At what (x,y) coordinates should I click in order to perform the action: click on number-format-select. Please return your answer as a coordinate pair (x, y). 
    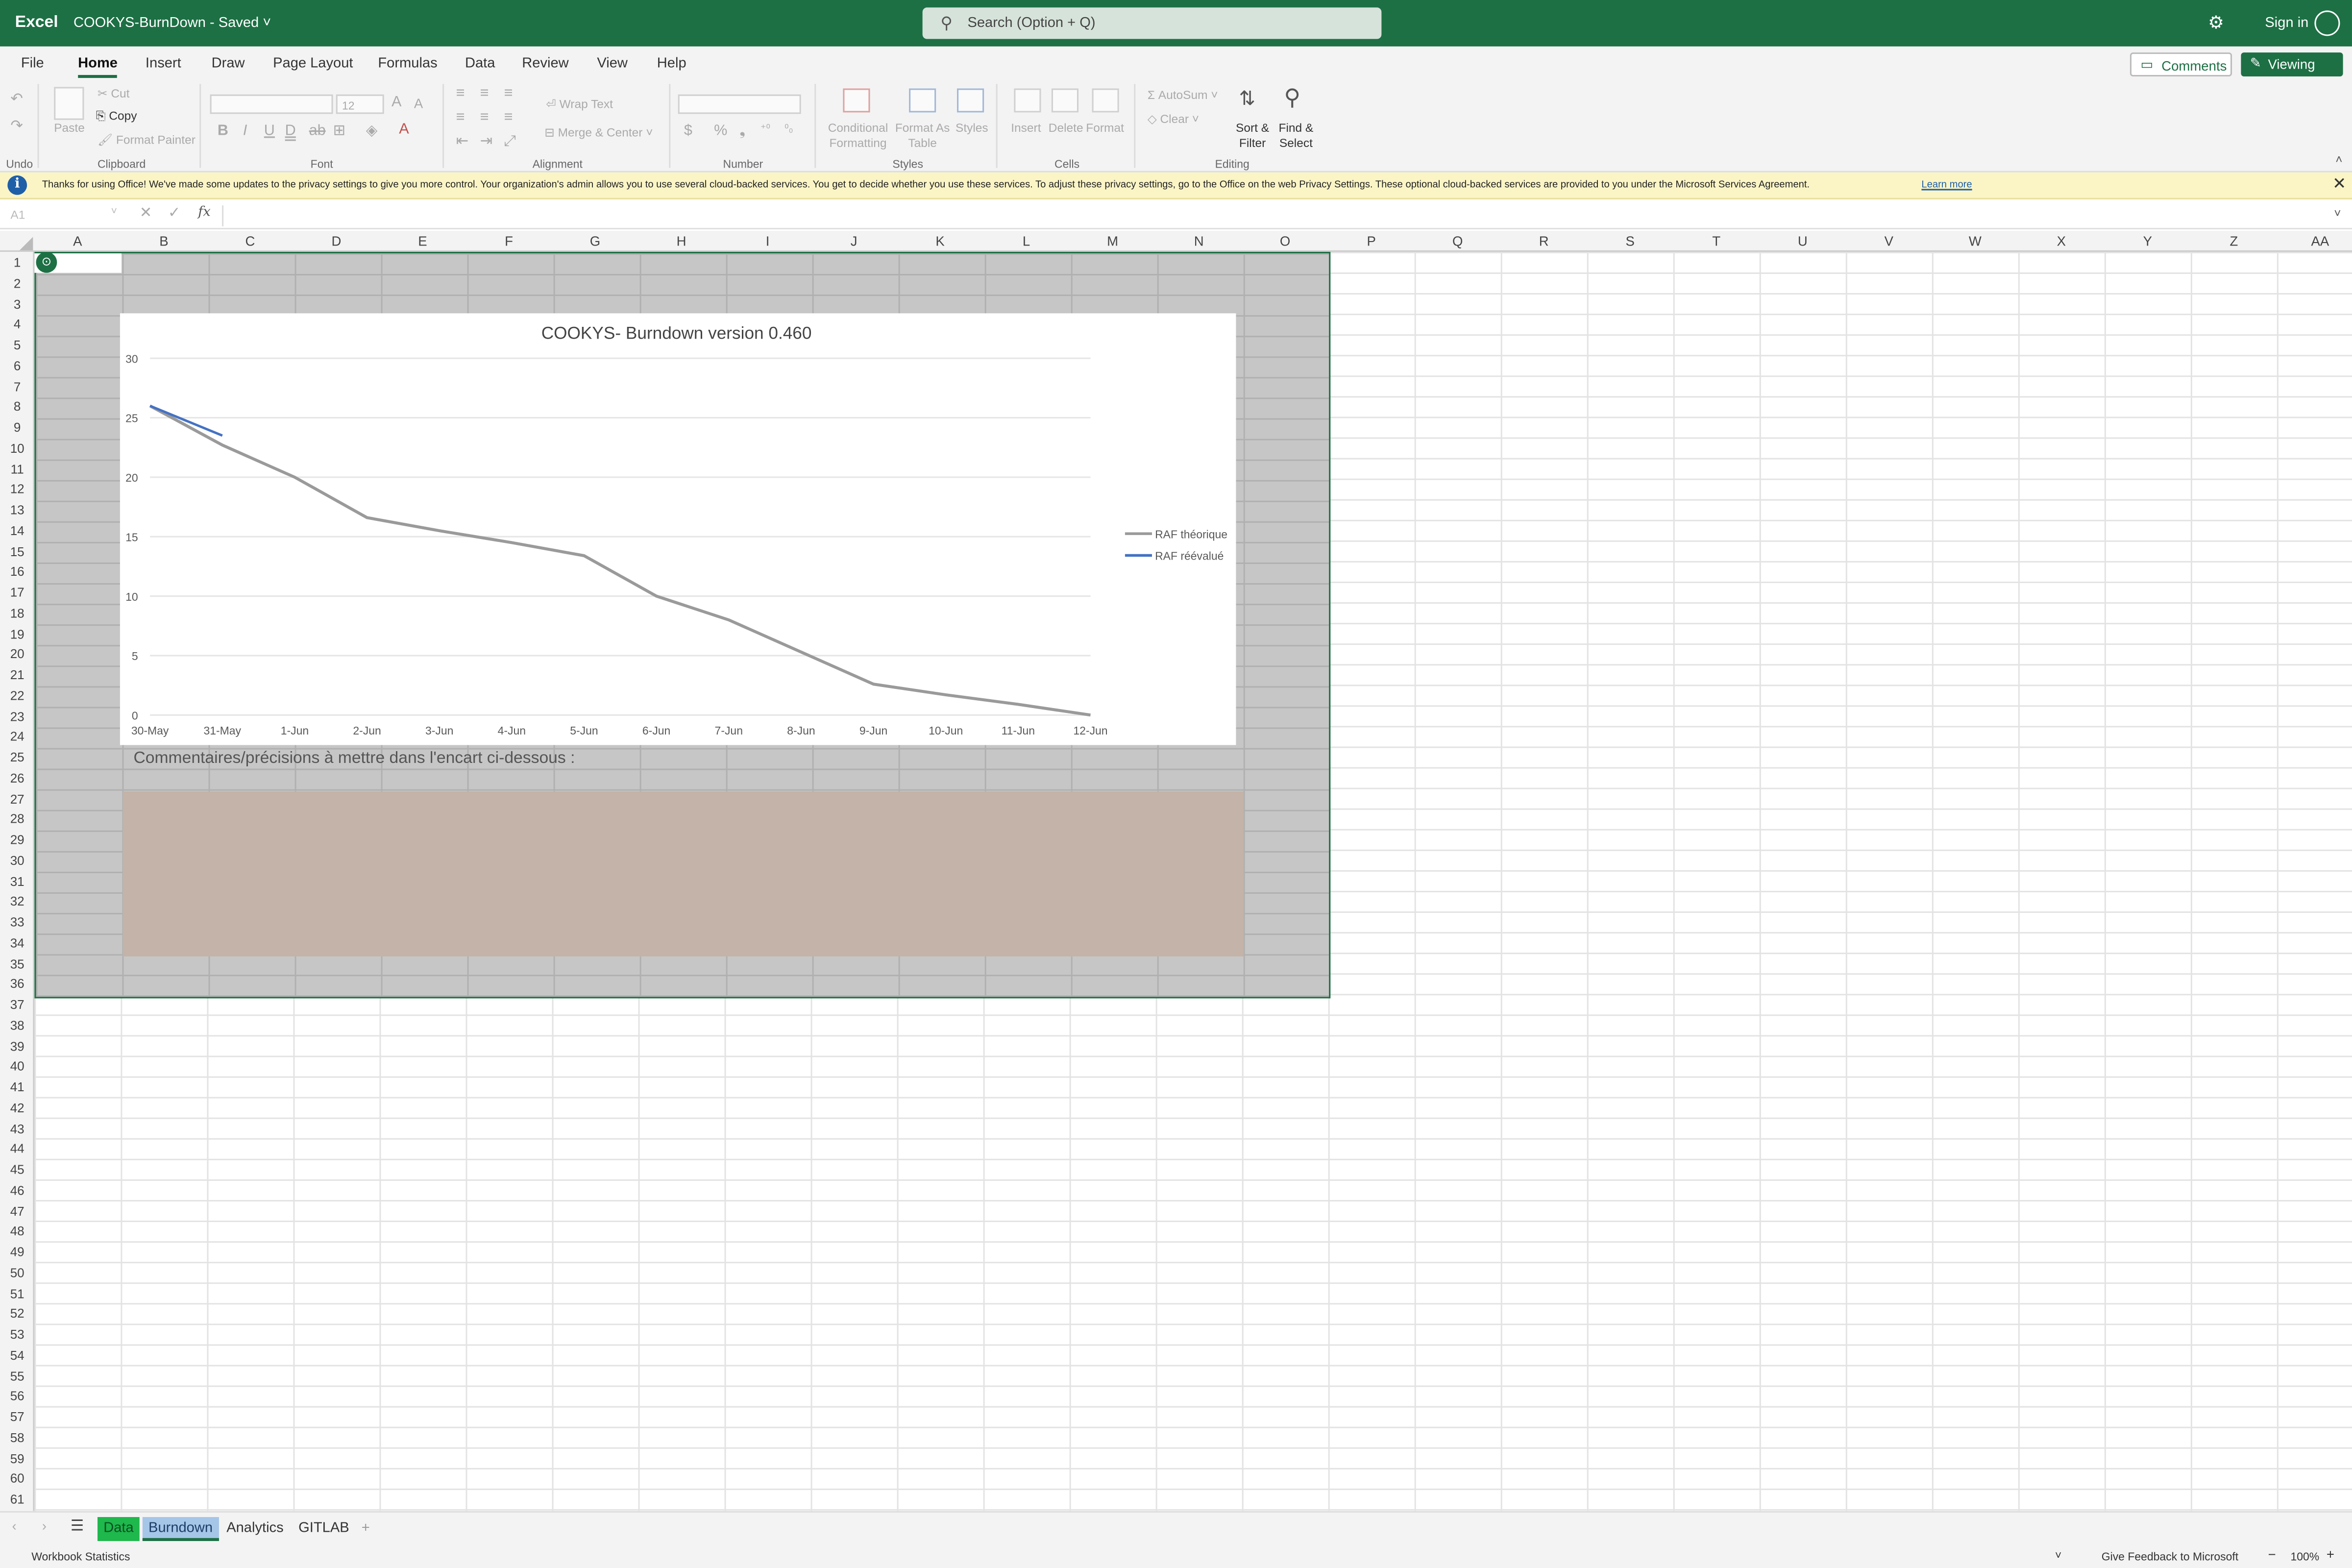
    Looking at the image, I should click on (739, 104).